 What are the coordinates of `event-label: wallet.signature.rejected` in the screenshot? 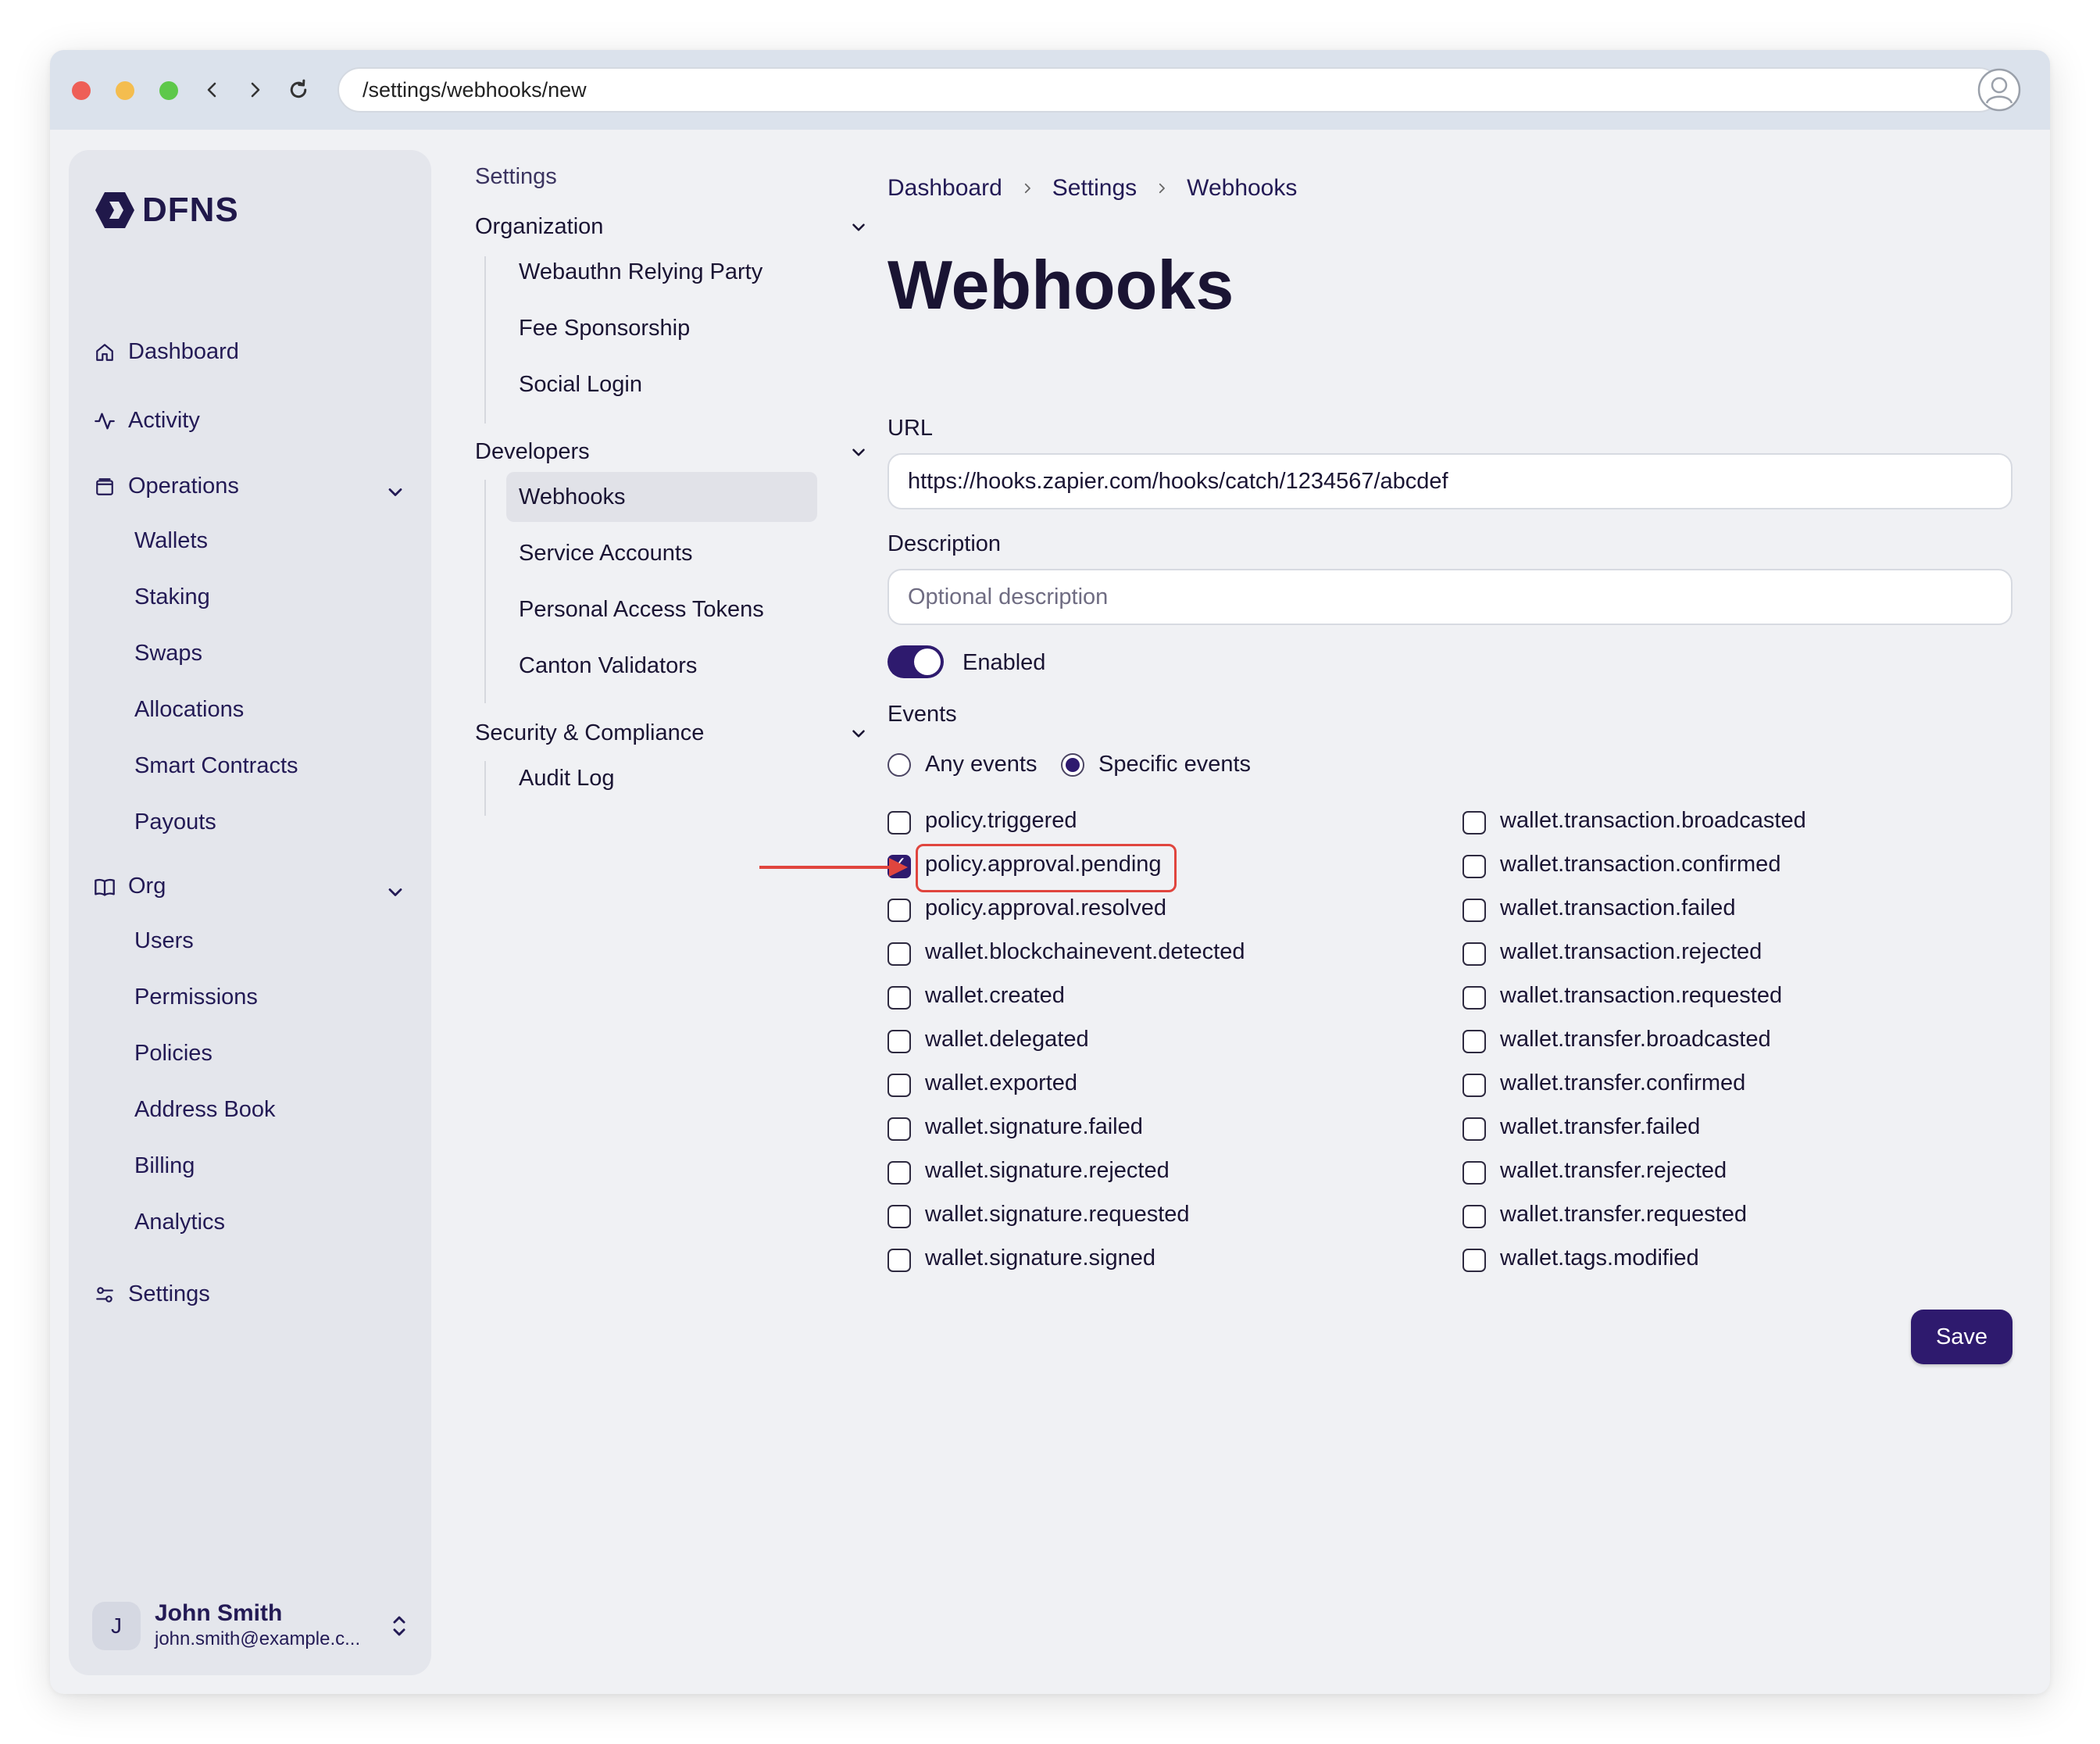 It's located at (1047, 1171).